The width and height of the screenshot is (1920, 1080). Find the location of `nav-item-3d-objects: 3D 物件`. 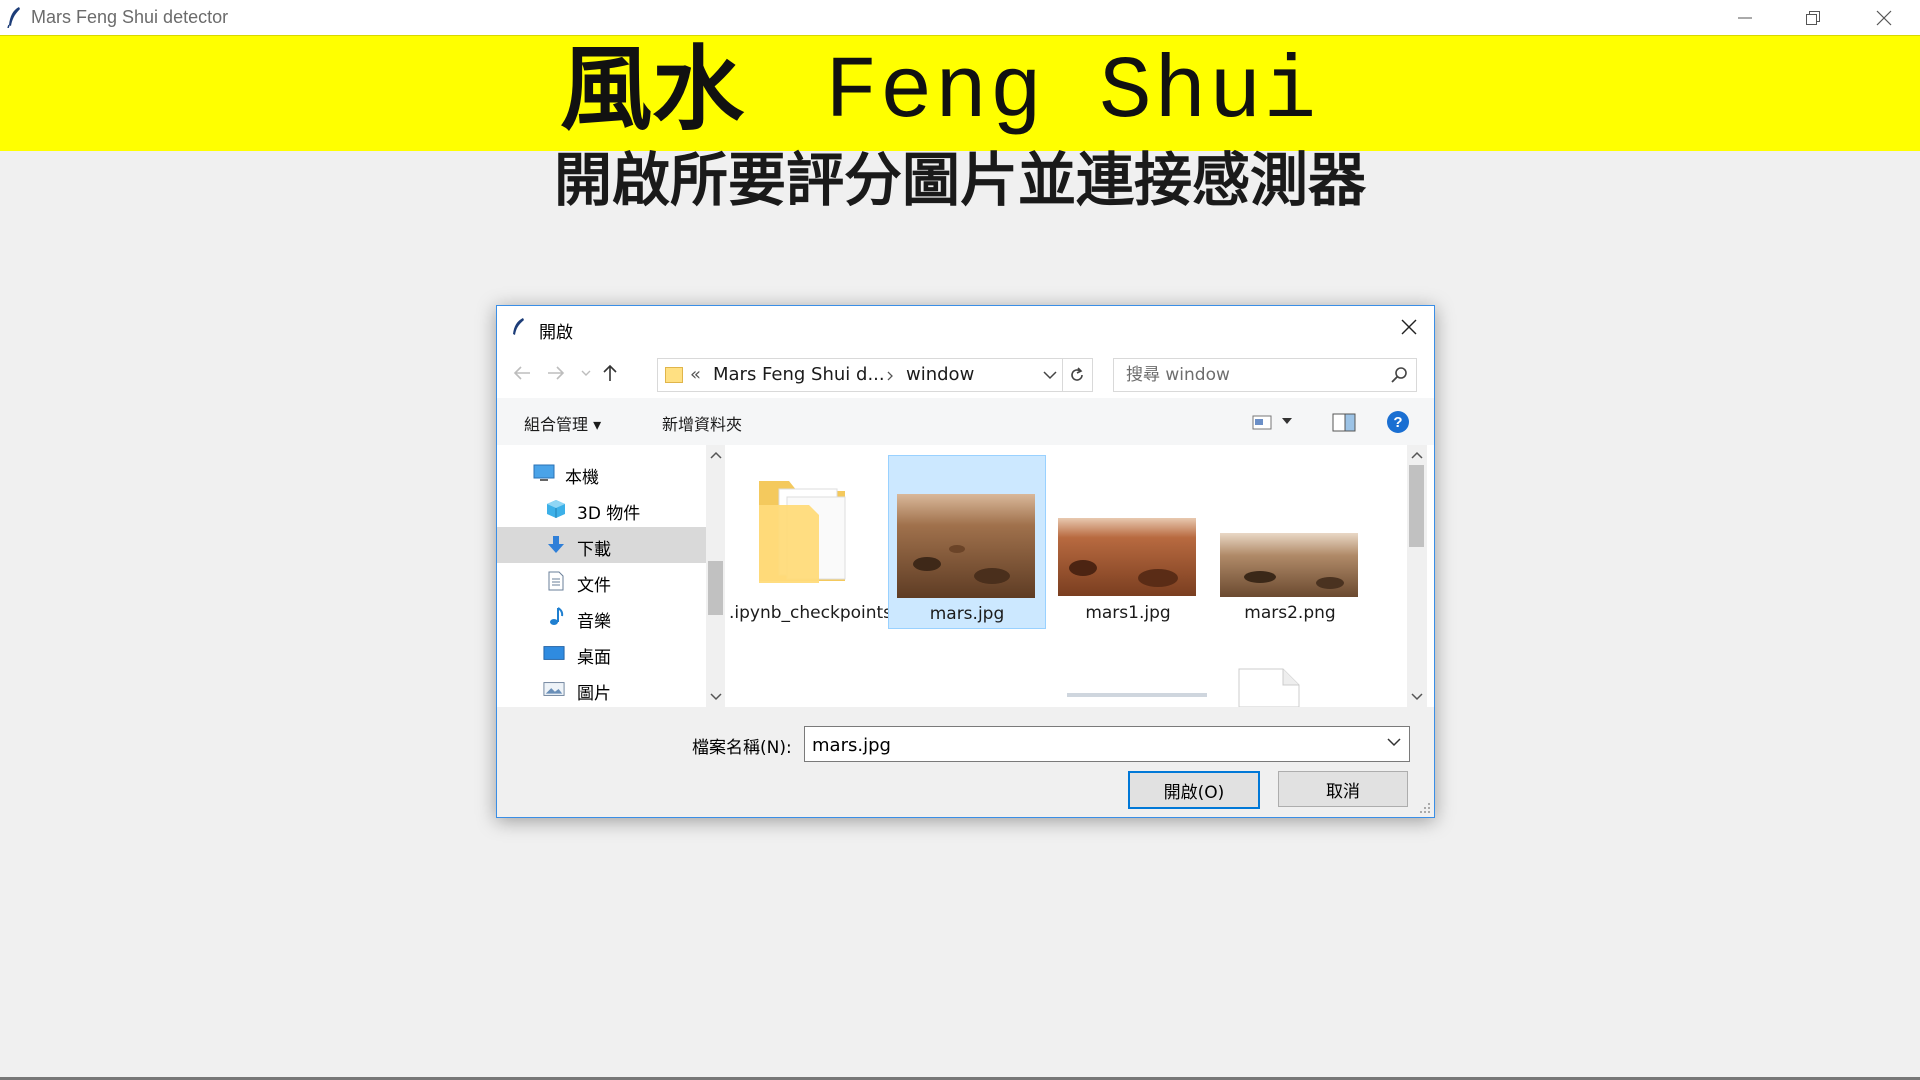

nav-item-3d-objects: 3D 物件 is located at coordinates (601, 509).